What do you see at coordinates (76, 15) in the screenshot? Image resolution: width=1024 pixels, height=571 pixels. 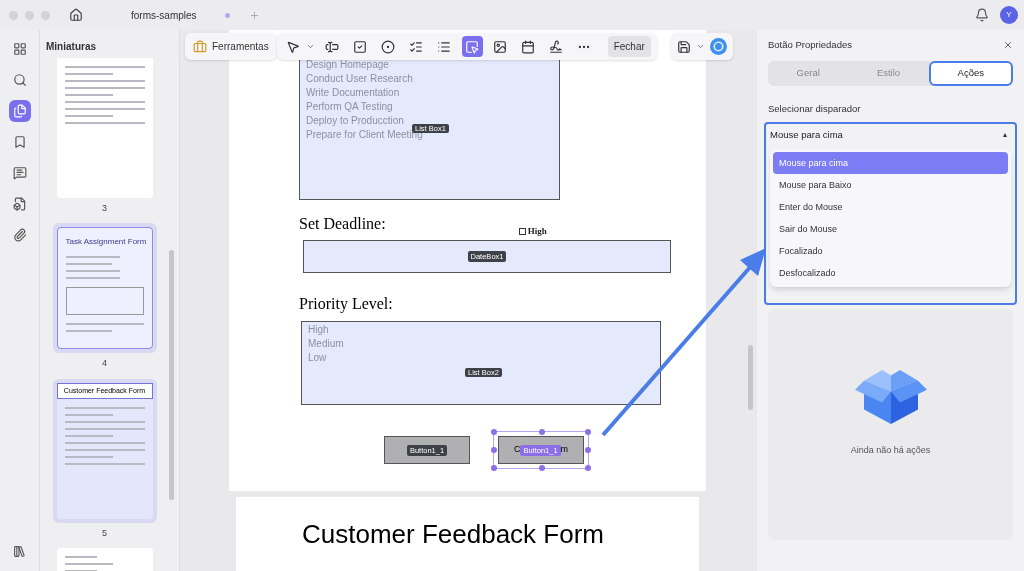 I see `home-icon` at bounding box center [76, 15].